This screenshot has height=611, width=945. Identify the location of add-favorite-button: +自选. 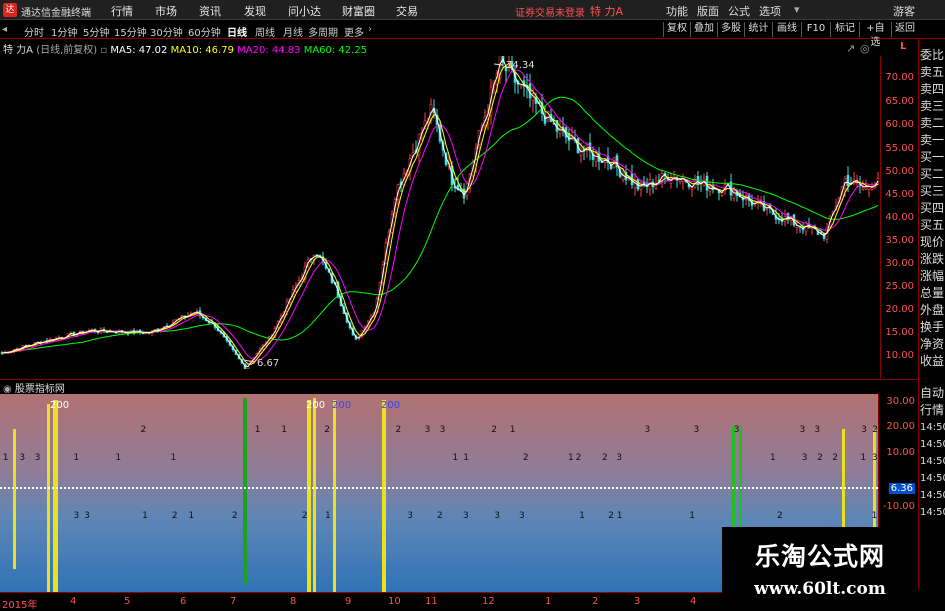
(875, 35).